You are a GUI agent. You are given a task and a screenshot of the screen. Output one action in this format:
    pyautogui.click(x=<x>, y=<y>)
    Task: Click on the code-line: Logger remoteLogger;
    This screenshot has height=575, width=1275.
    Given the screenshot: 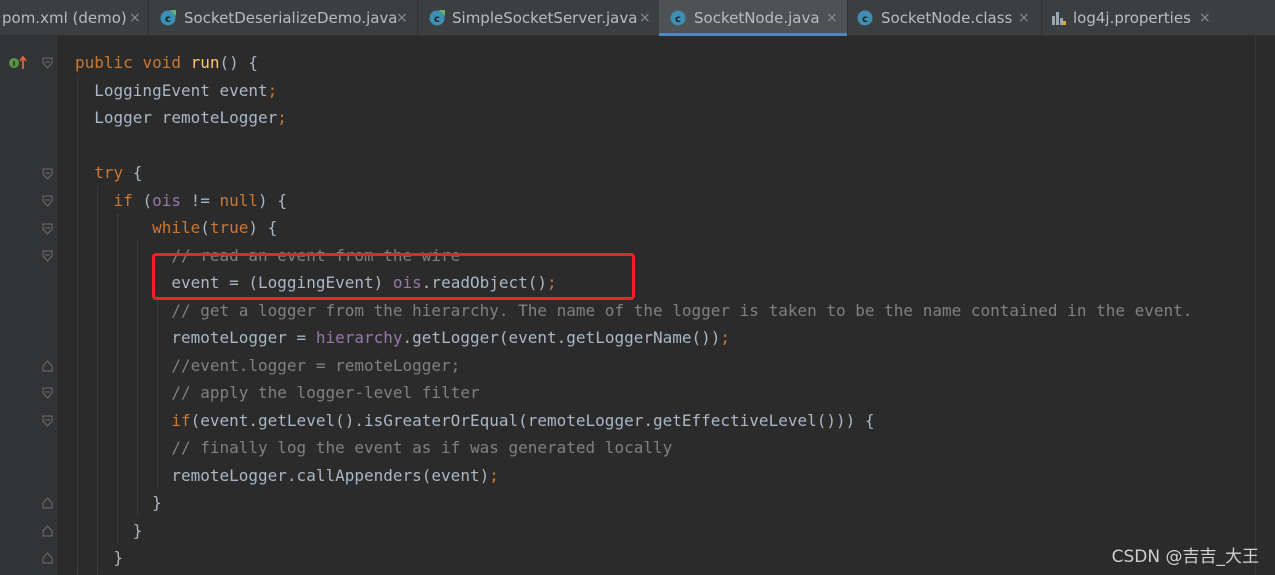 What is the action you would take?
    pyautogui.click(x=181, y=117)
    